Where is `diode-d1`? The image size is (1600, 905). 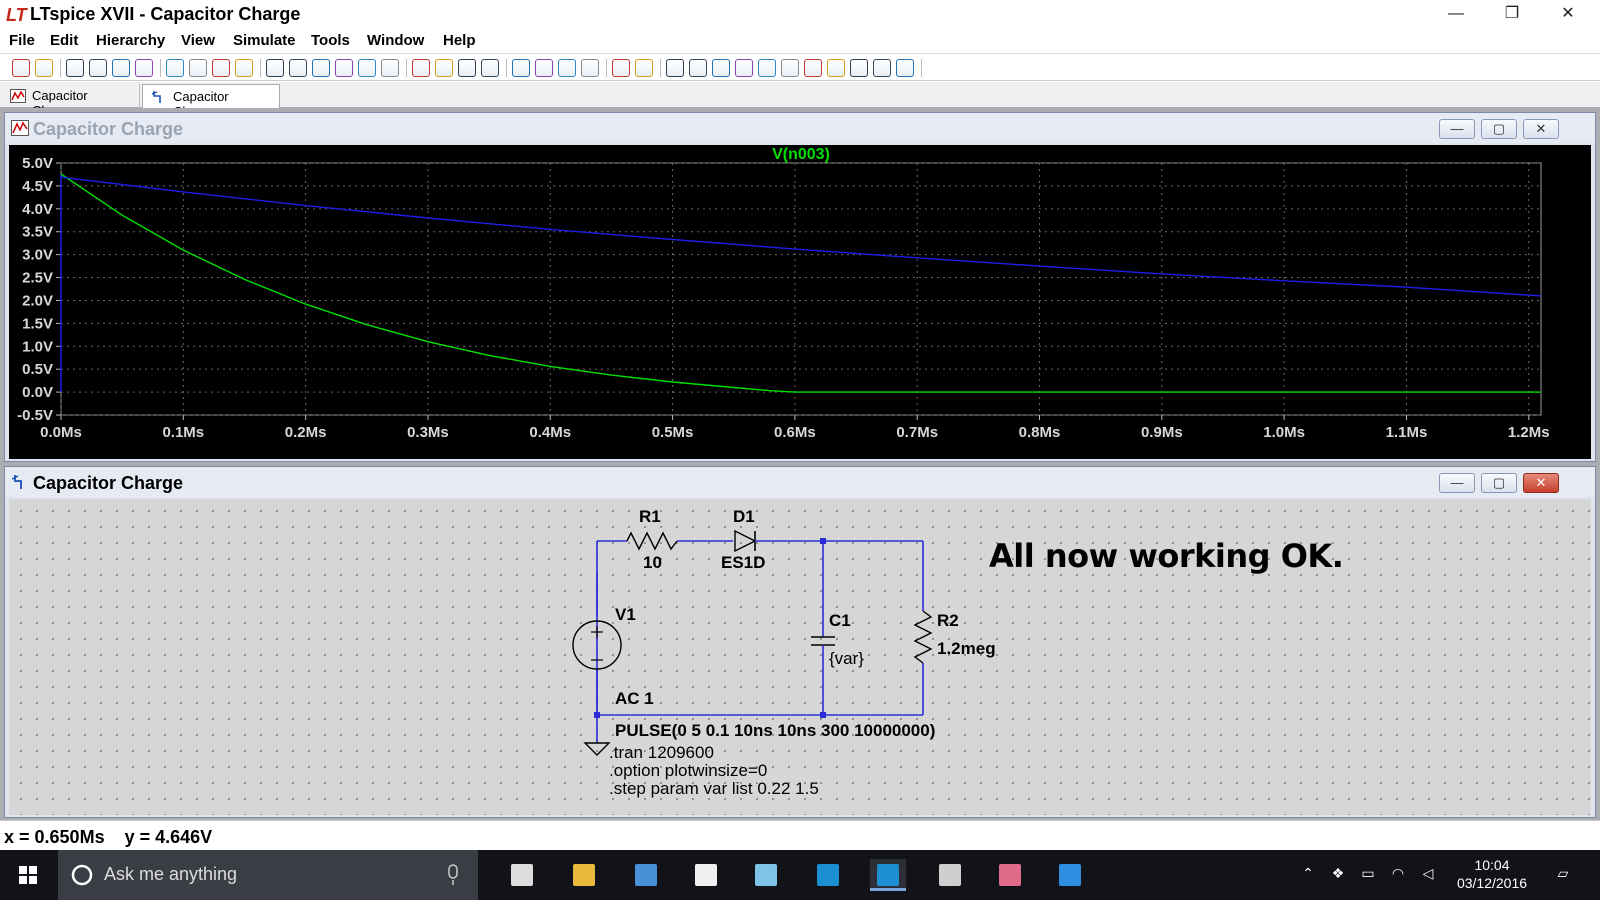 diode-d1 is located at coordinates (745, 541).